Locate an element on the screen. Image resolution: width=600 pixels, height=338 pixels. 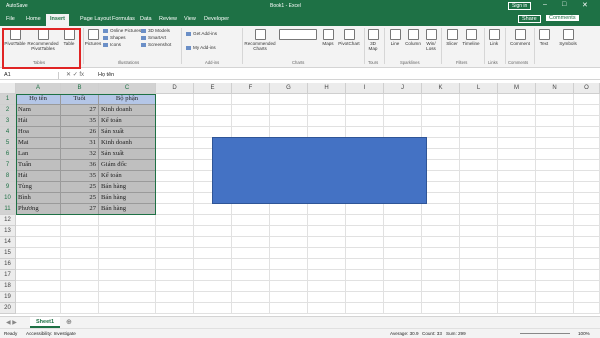
autosave-label: AutoSave is located at coordinates (17, 6).